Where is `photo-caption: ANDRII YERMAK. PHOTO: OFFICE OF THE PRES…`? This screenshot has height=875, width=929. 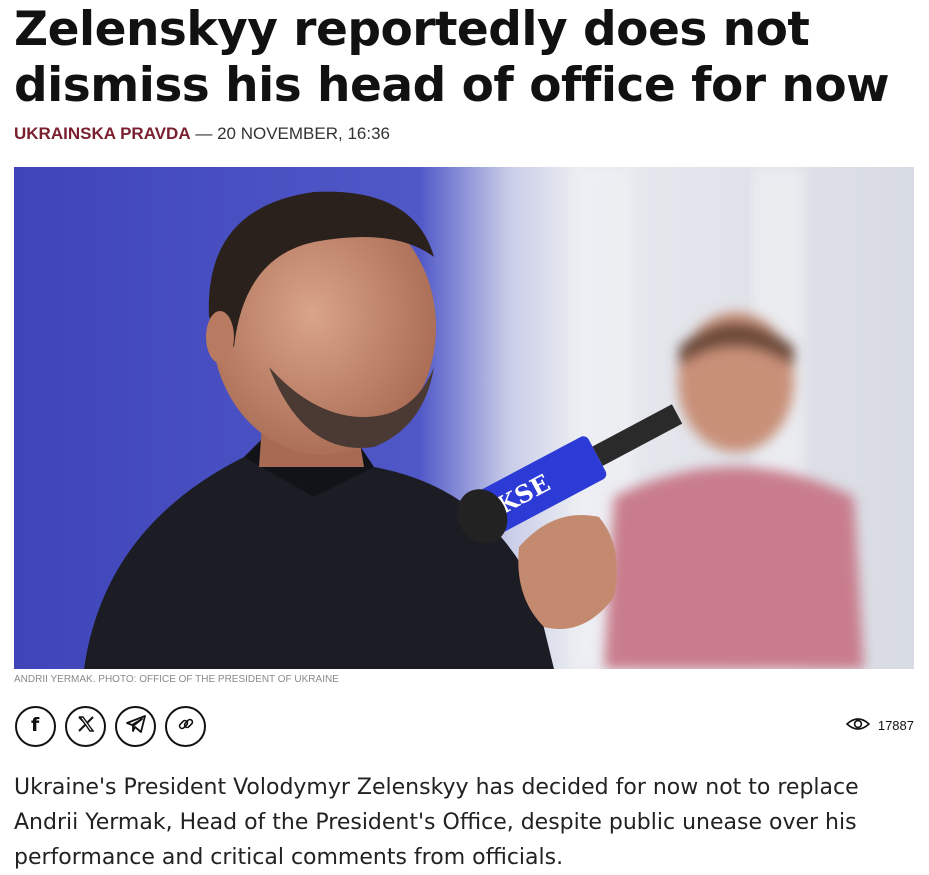
photo-caption: ANDRII YERMAK. PHOTO: OFFICE OF THE PRES… is located at coordinates (176, 679).